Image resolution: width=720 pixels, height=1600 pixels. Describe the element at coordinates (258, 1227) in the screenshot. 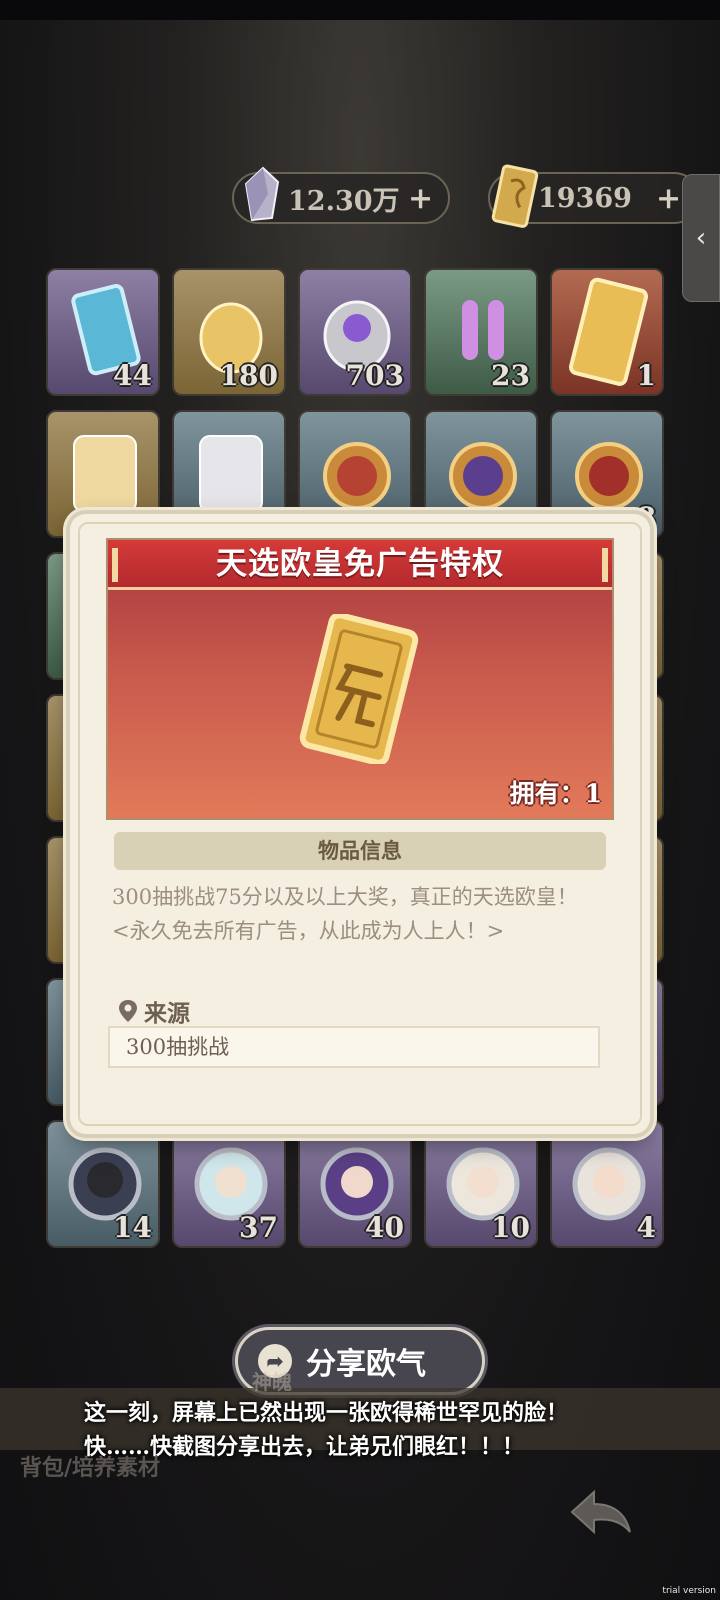

I see `item-count: 37` at that location.